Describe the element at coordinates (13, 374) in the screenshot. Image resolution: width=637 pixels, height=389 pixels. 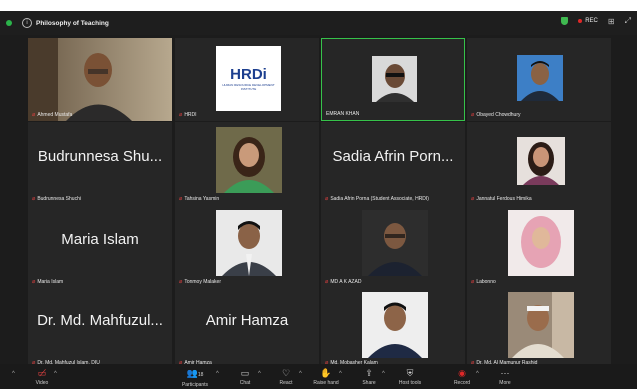
I see `audio-options-caret: ^` at that location.